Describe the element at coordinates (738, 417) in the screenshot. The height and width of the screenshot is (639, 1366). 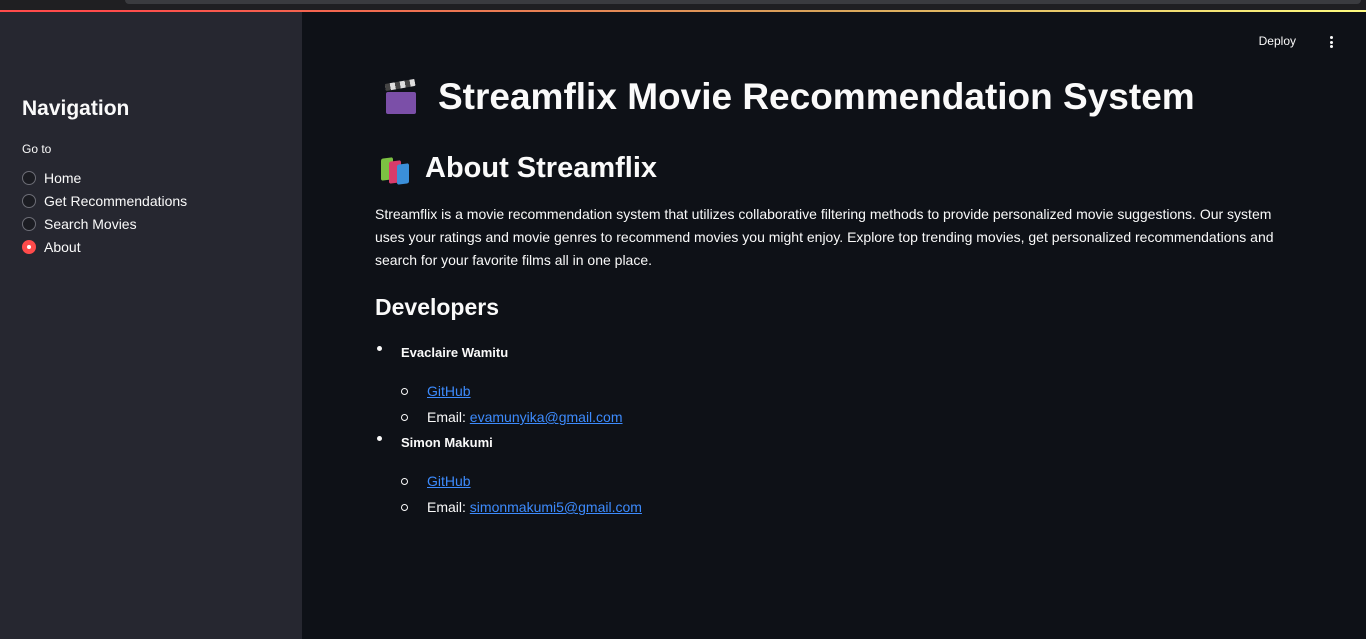
I see `email-item: Email: evamunyika@gmail.com` at that location.